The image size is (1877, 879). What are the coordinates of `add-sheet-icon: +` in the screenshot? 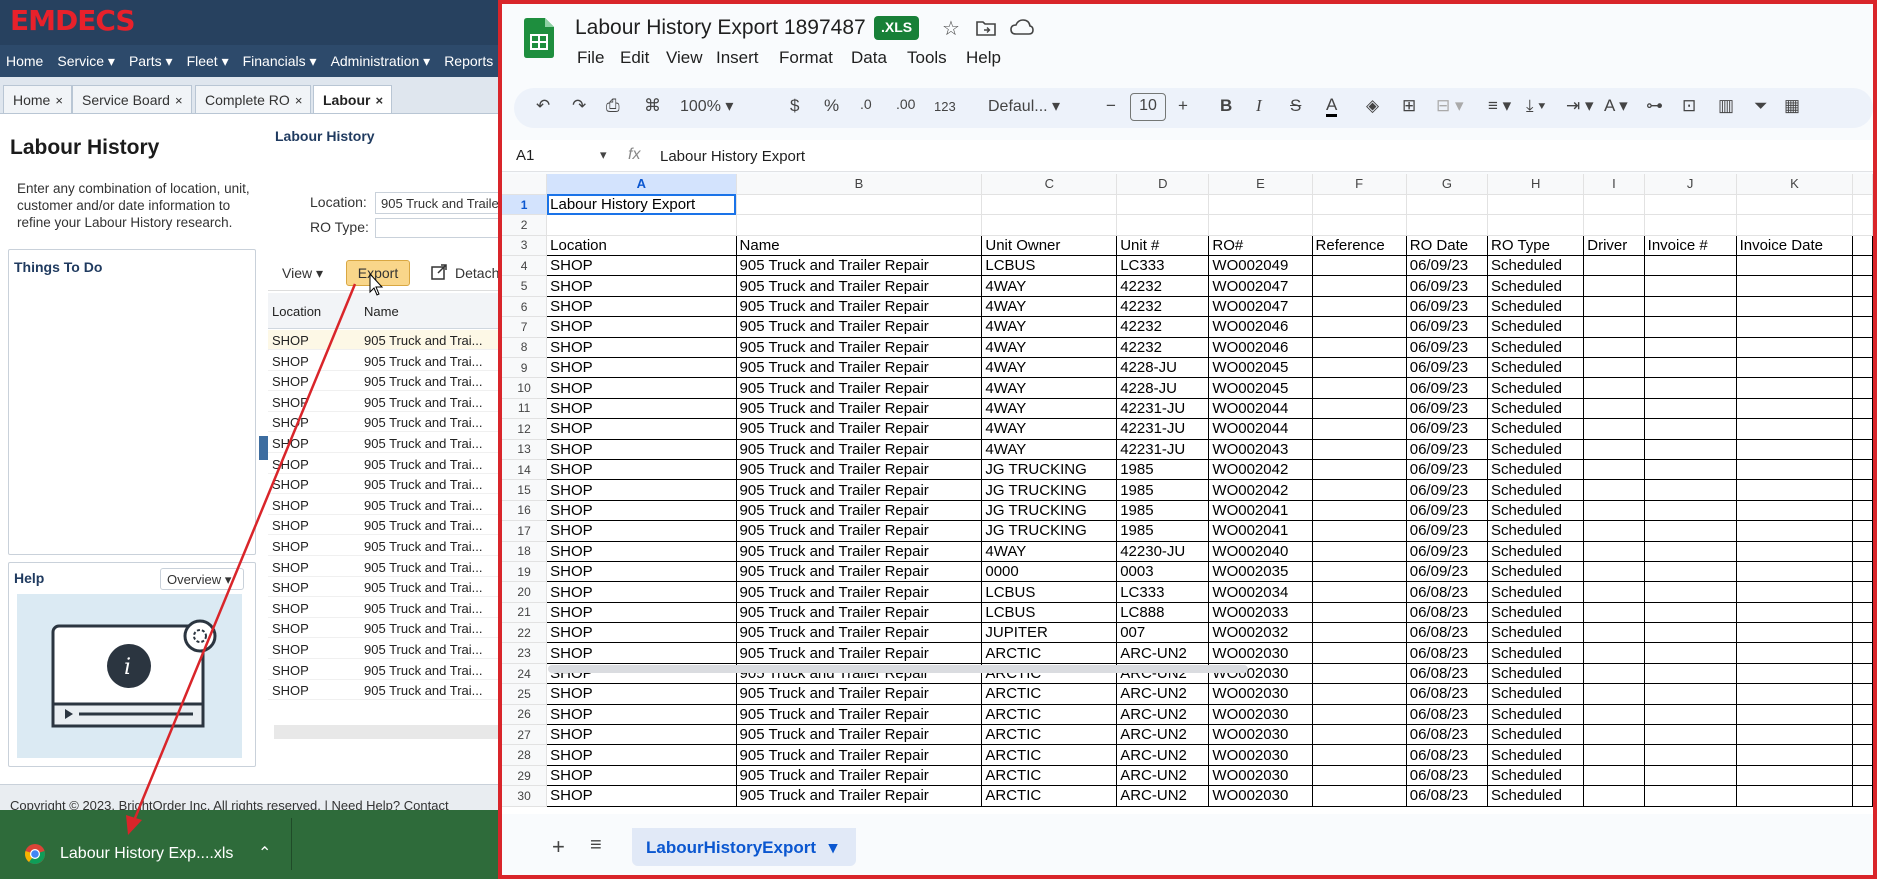 It's located at (558, 847).